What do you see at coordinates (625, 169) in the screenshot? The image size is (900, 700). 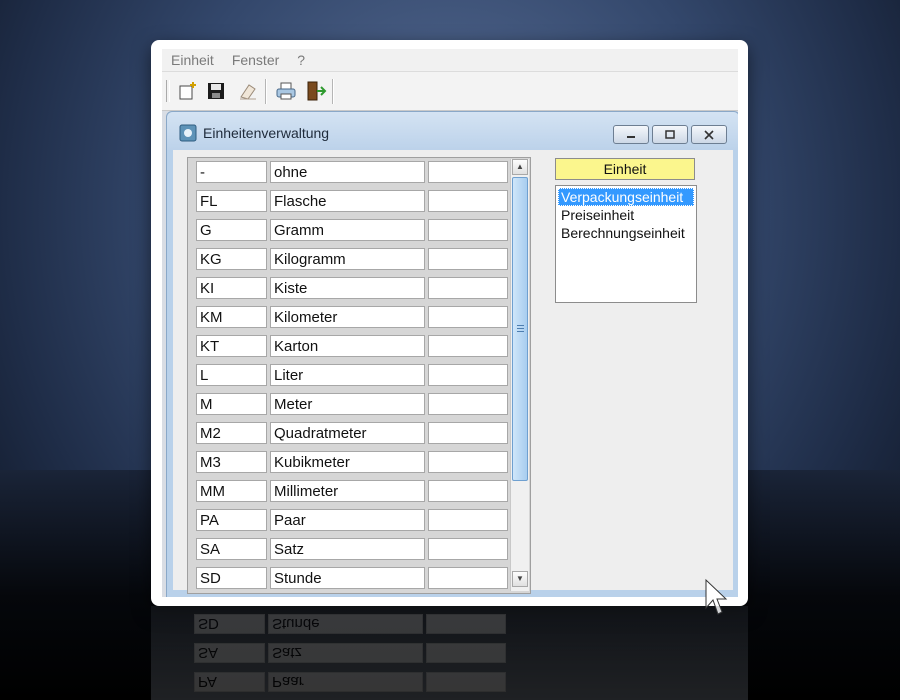 I see `einheit-header-button: Einheit` at bounding box center [625, 169].